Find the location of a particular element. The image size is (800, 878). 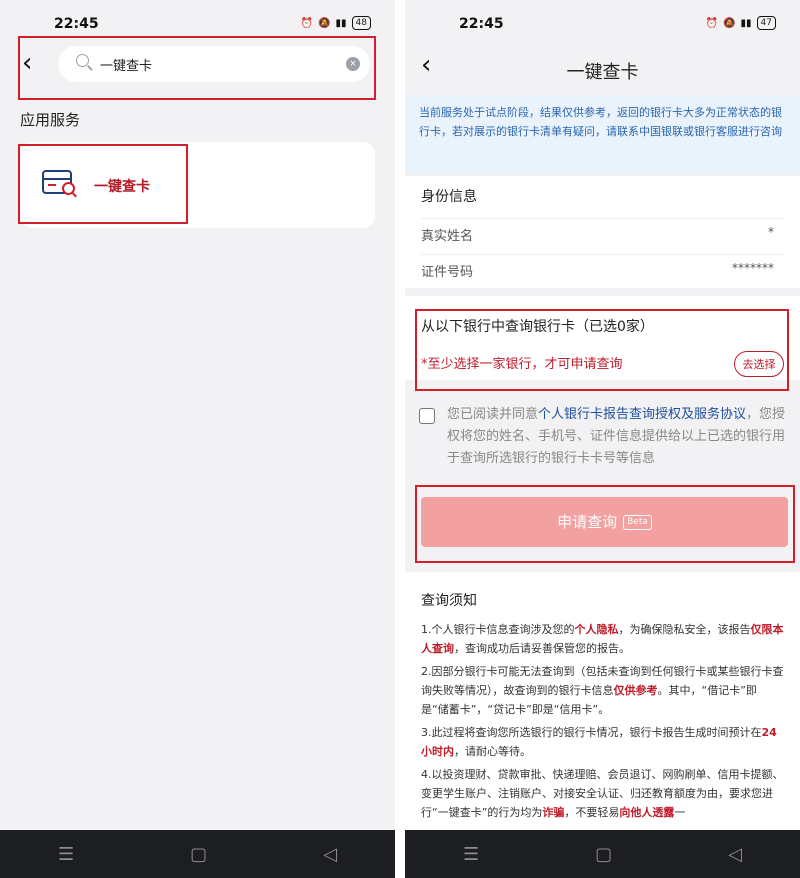

status-bar: 22:45 ⏰ 🔕 ▮▮ 47 is located at coordinates (602, 23).